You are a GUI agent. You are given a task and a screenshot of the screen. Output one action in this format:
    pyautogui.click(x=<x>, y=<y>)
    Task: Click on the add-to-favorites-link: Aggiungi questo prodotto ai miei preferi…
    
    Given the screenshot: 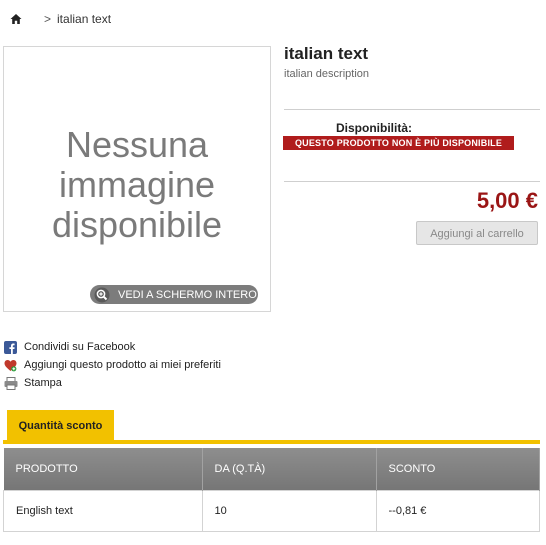 What is the action you would take?
    pyautogui.click(x=112, y=365)
    